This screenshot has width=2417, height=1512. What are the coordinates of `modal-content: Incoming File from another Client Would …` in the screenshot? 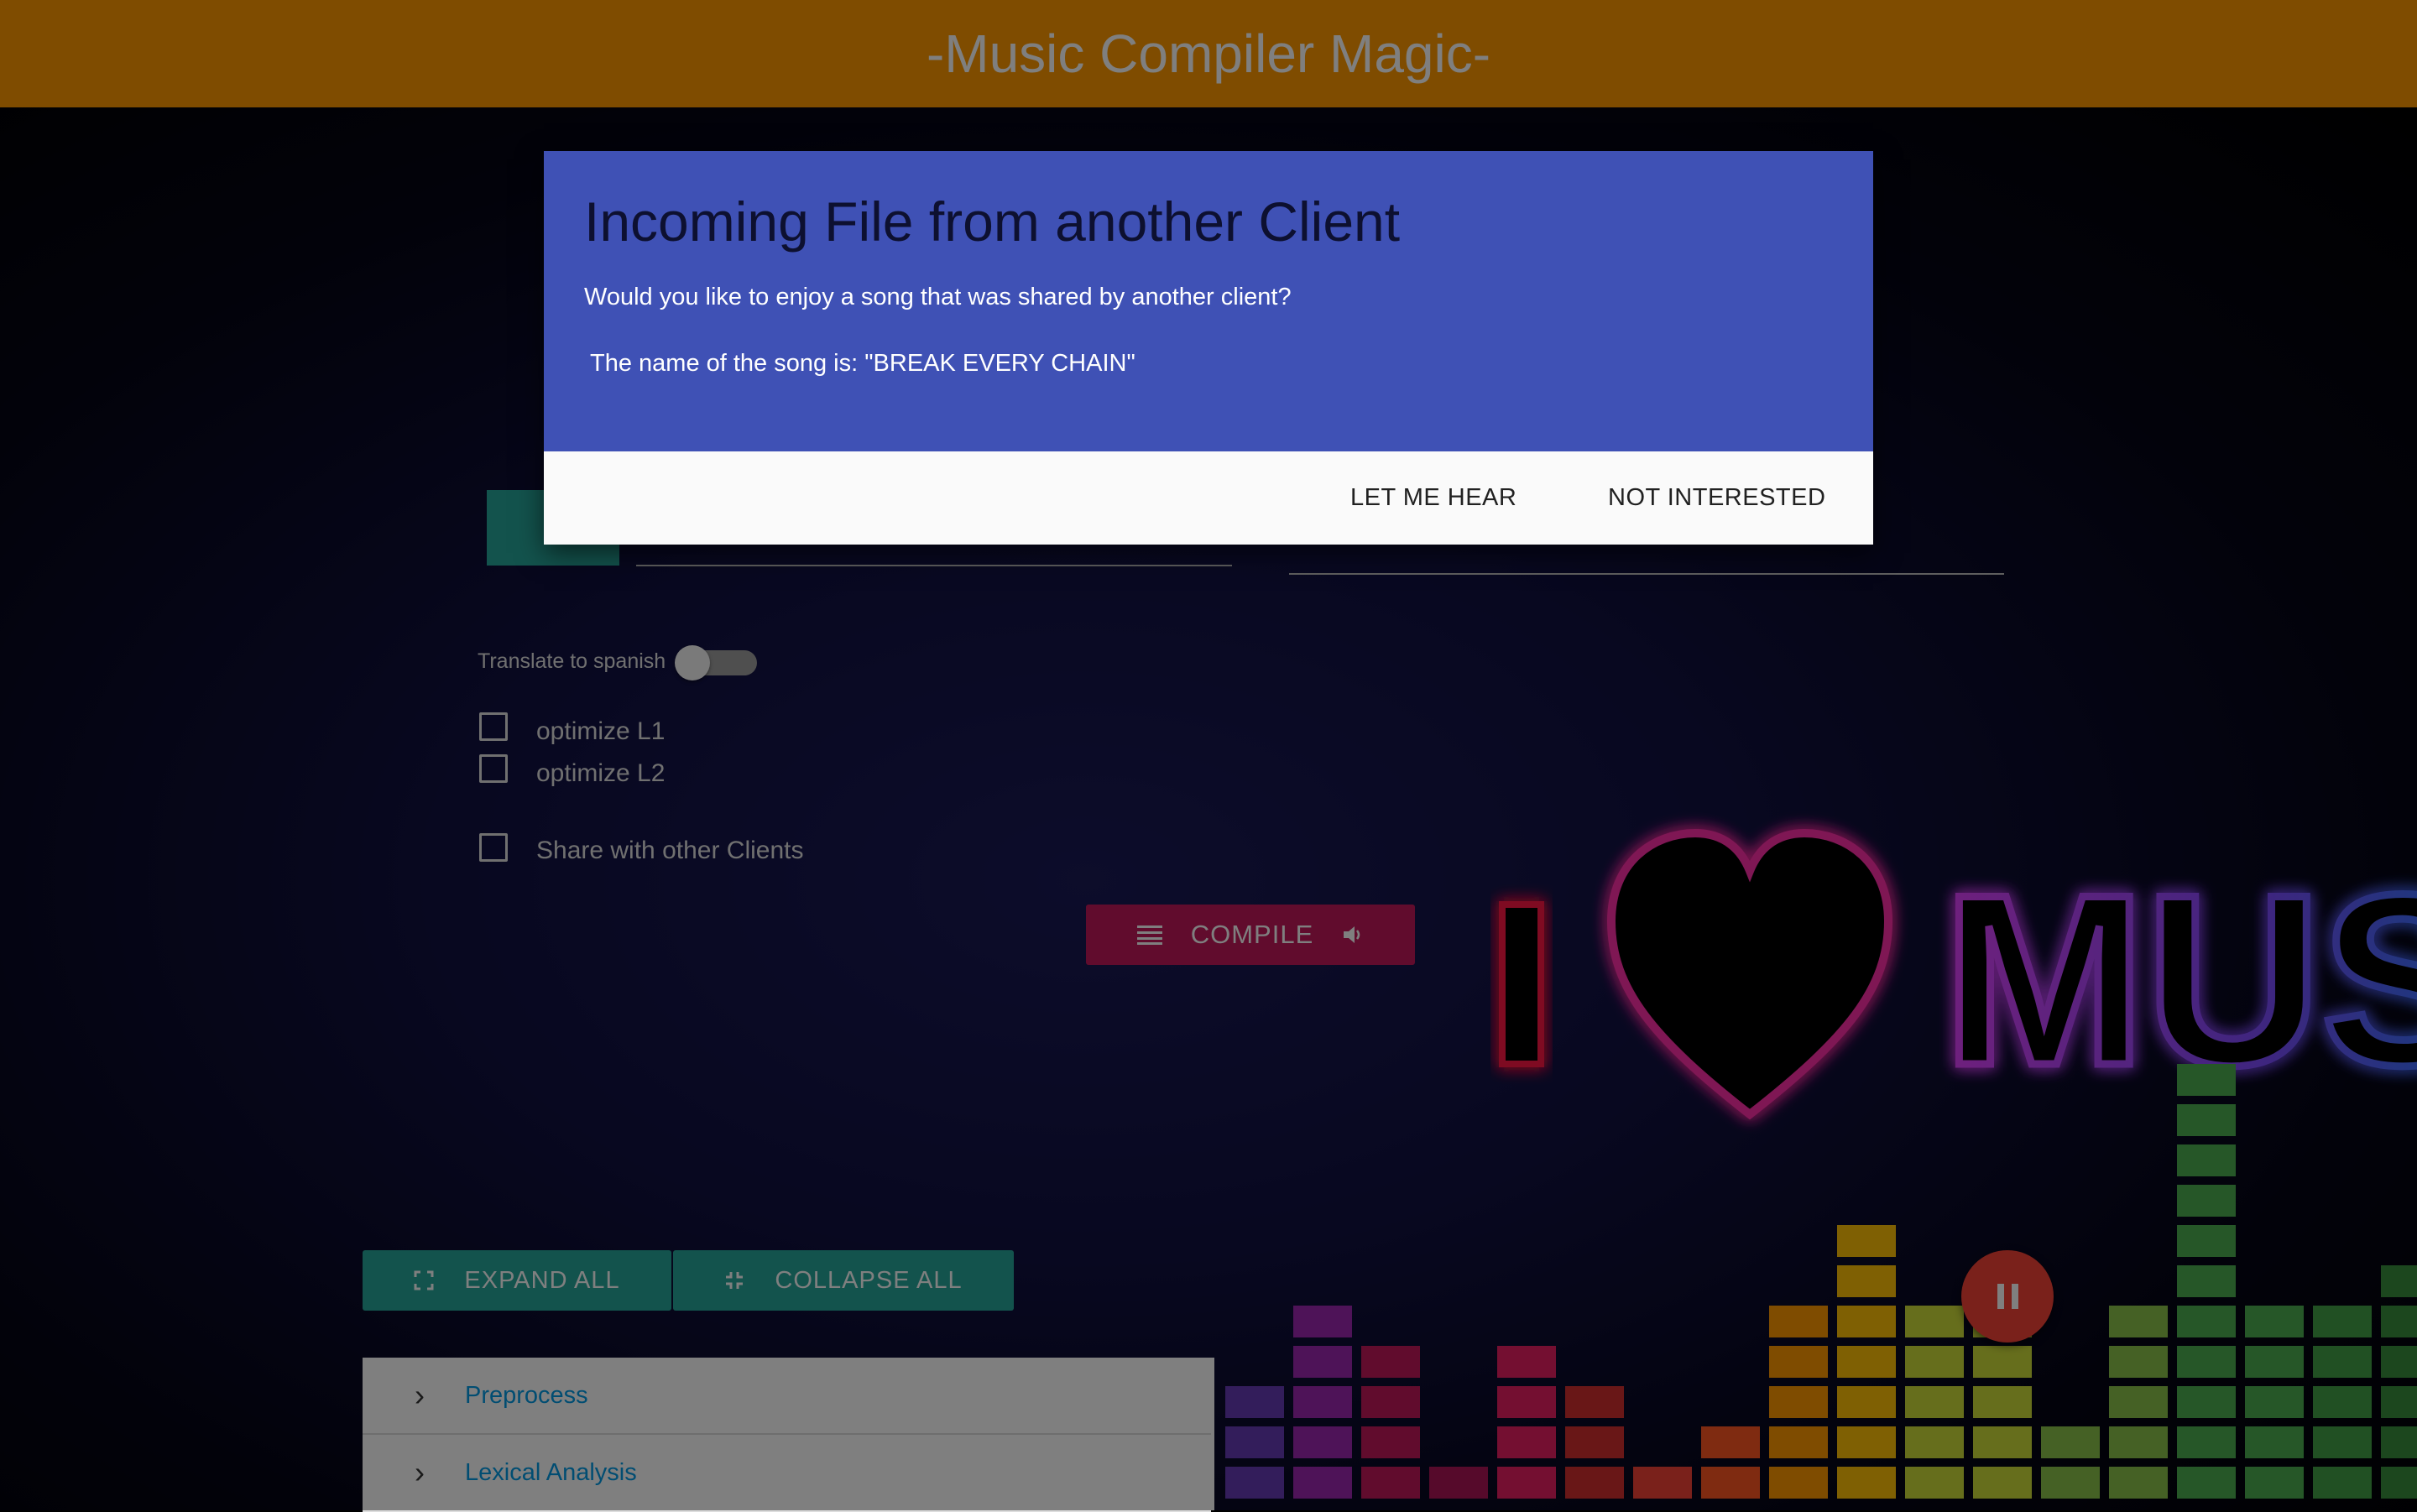 It's located at (1208, 301).